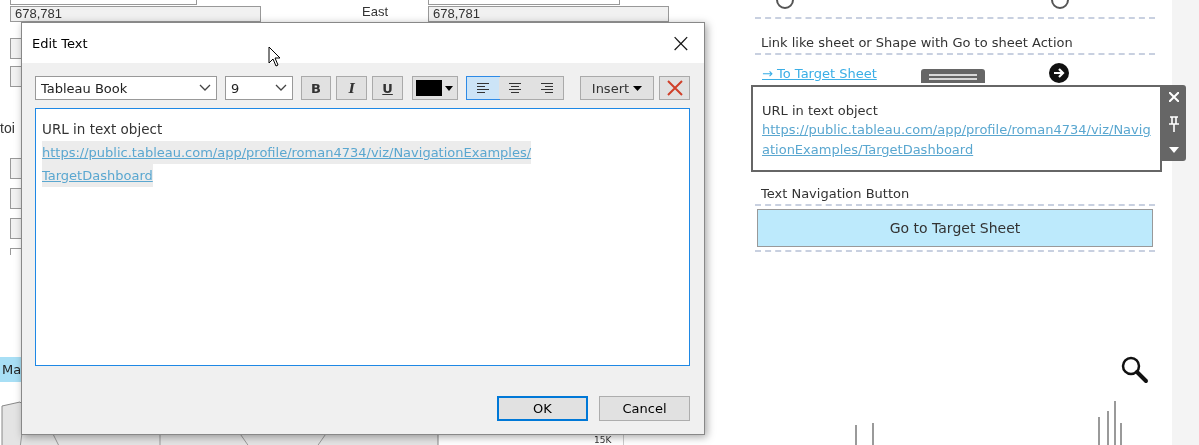 This screenshot has height=445, width=1199. Describe the element at coordinates (1135, 370) in the screenshot. I see `search-icon` at that location.